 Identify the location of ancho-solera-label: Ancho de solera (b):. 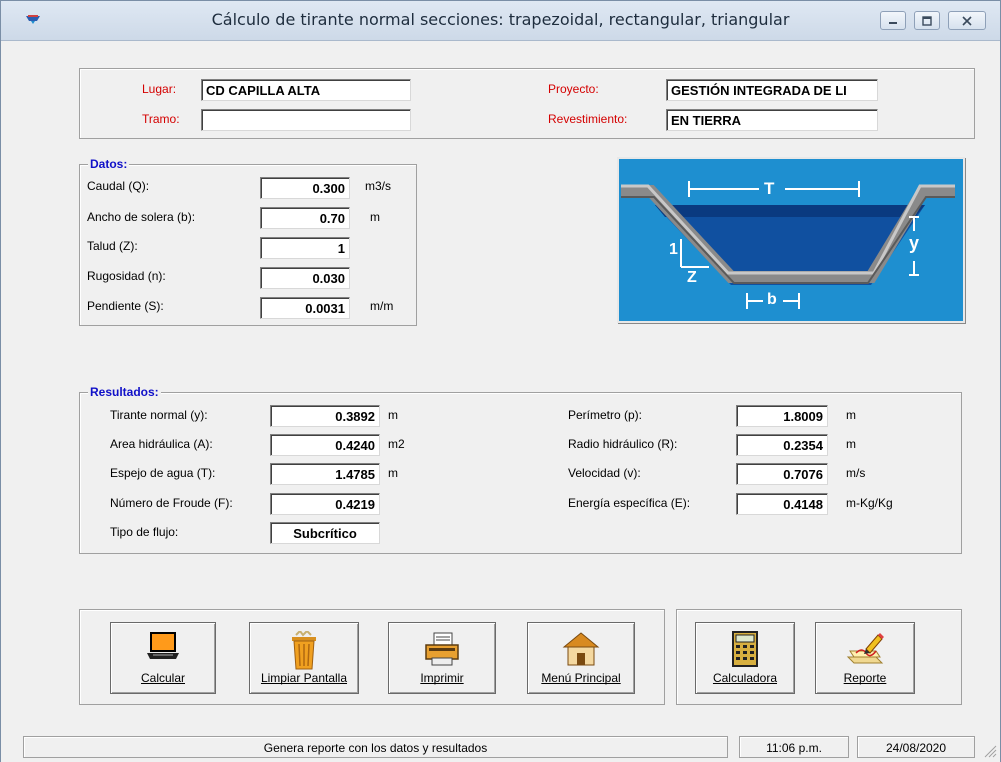
(141, 217).